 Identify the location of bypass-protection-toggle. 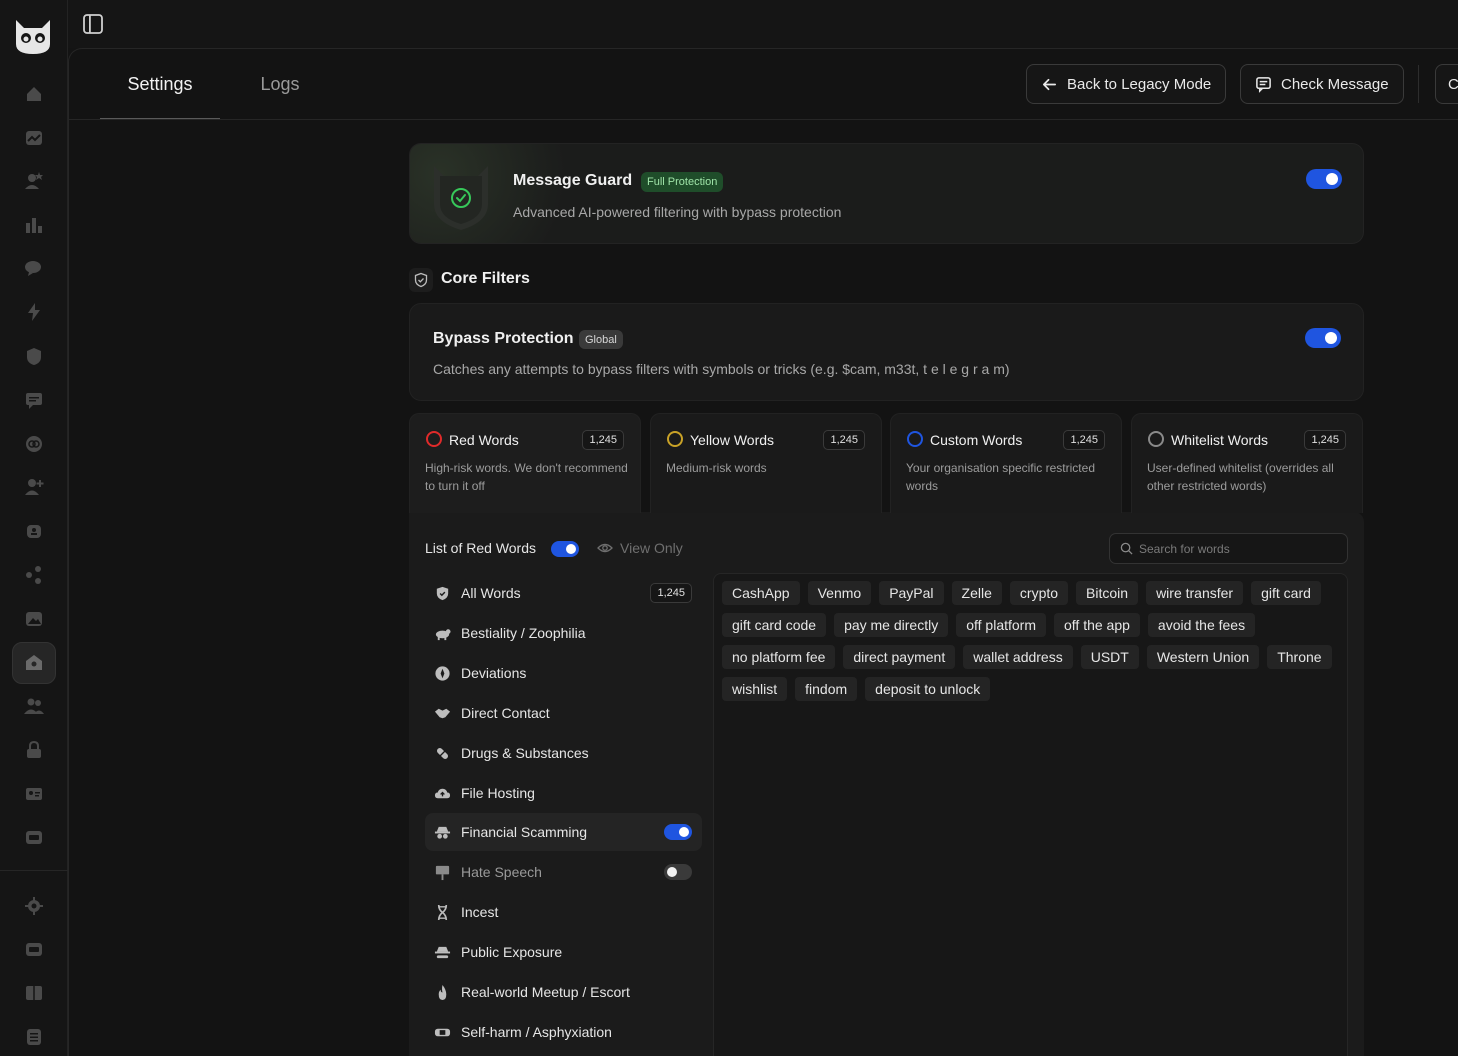
(1323, 338).